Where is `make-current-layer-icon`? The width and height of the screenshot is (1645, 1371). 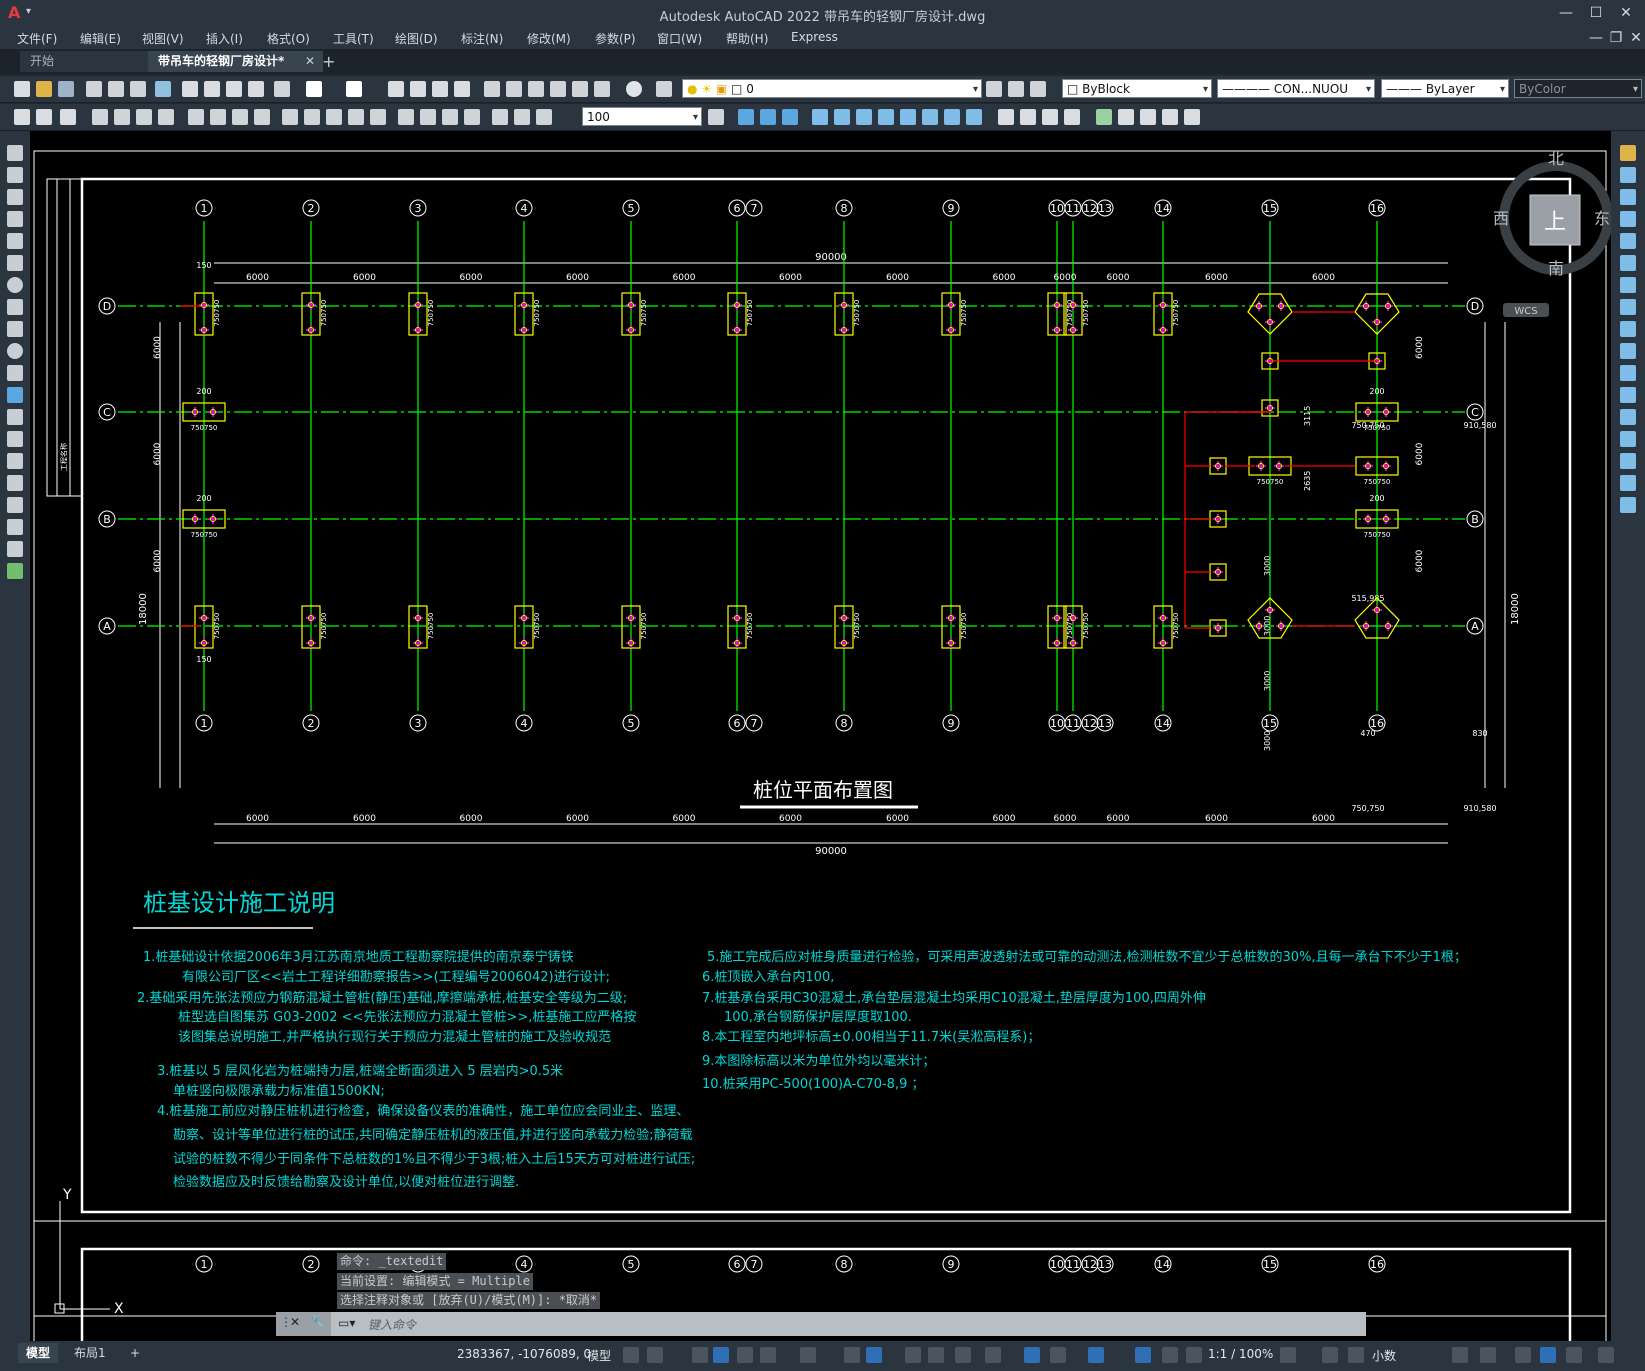 make-current-layer-icon is located at coordinates (994, 89).